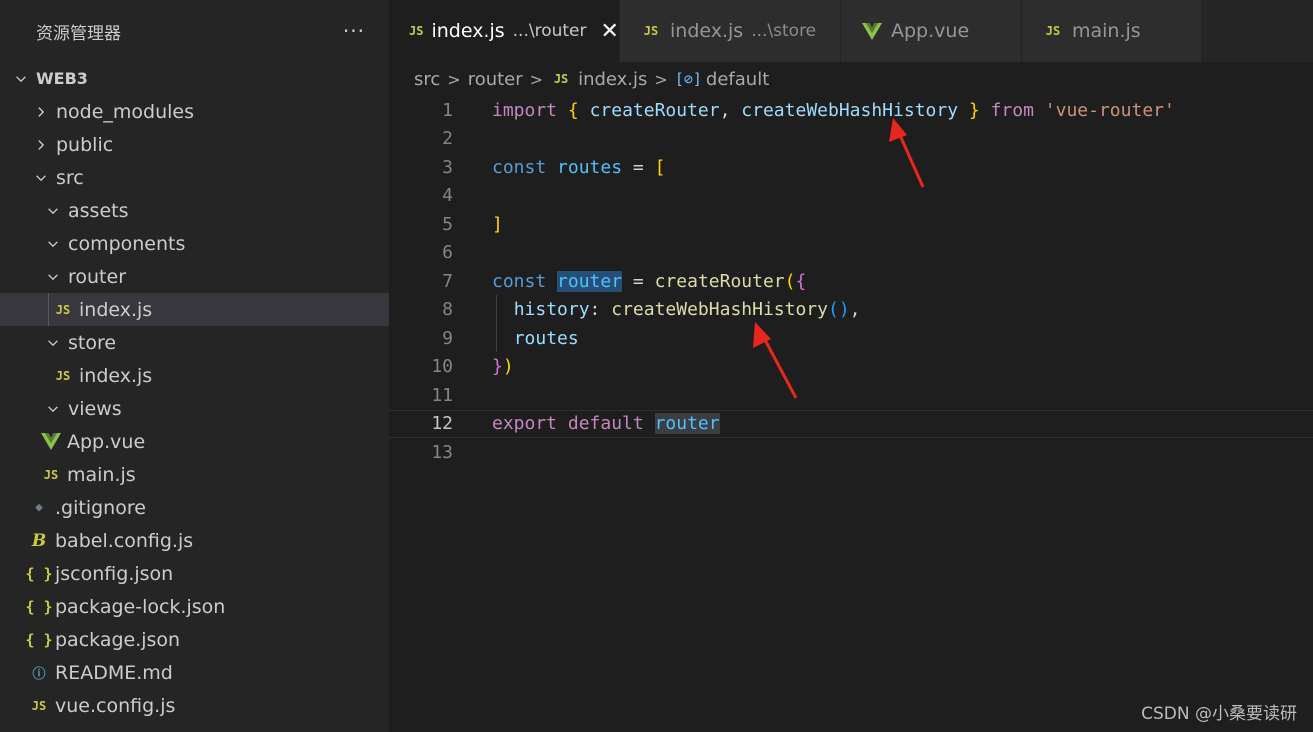 Image resolution: width=1313 pixels, height=732 pixels. Describe the element at coordinates (719, 281) in the screenshot. I see `token: createRouter` at that location.